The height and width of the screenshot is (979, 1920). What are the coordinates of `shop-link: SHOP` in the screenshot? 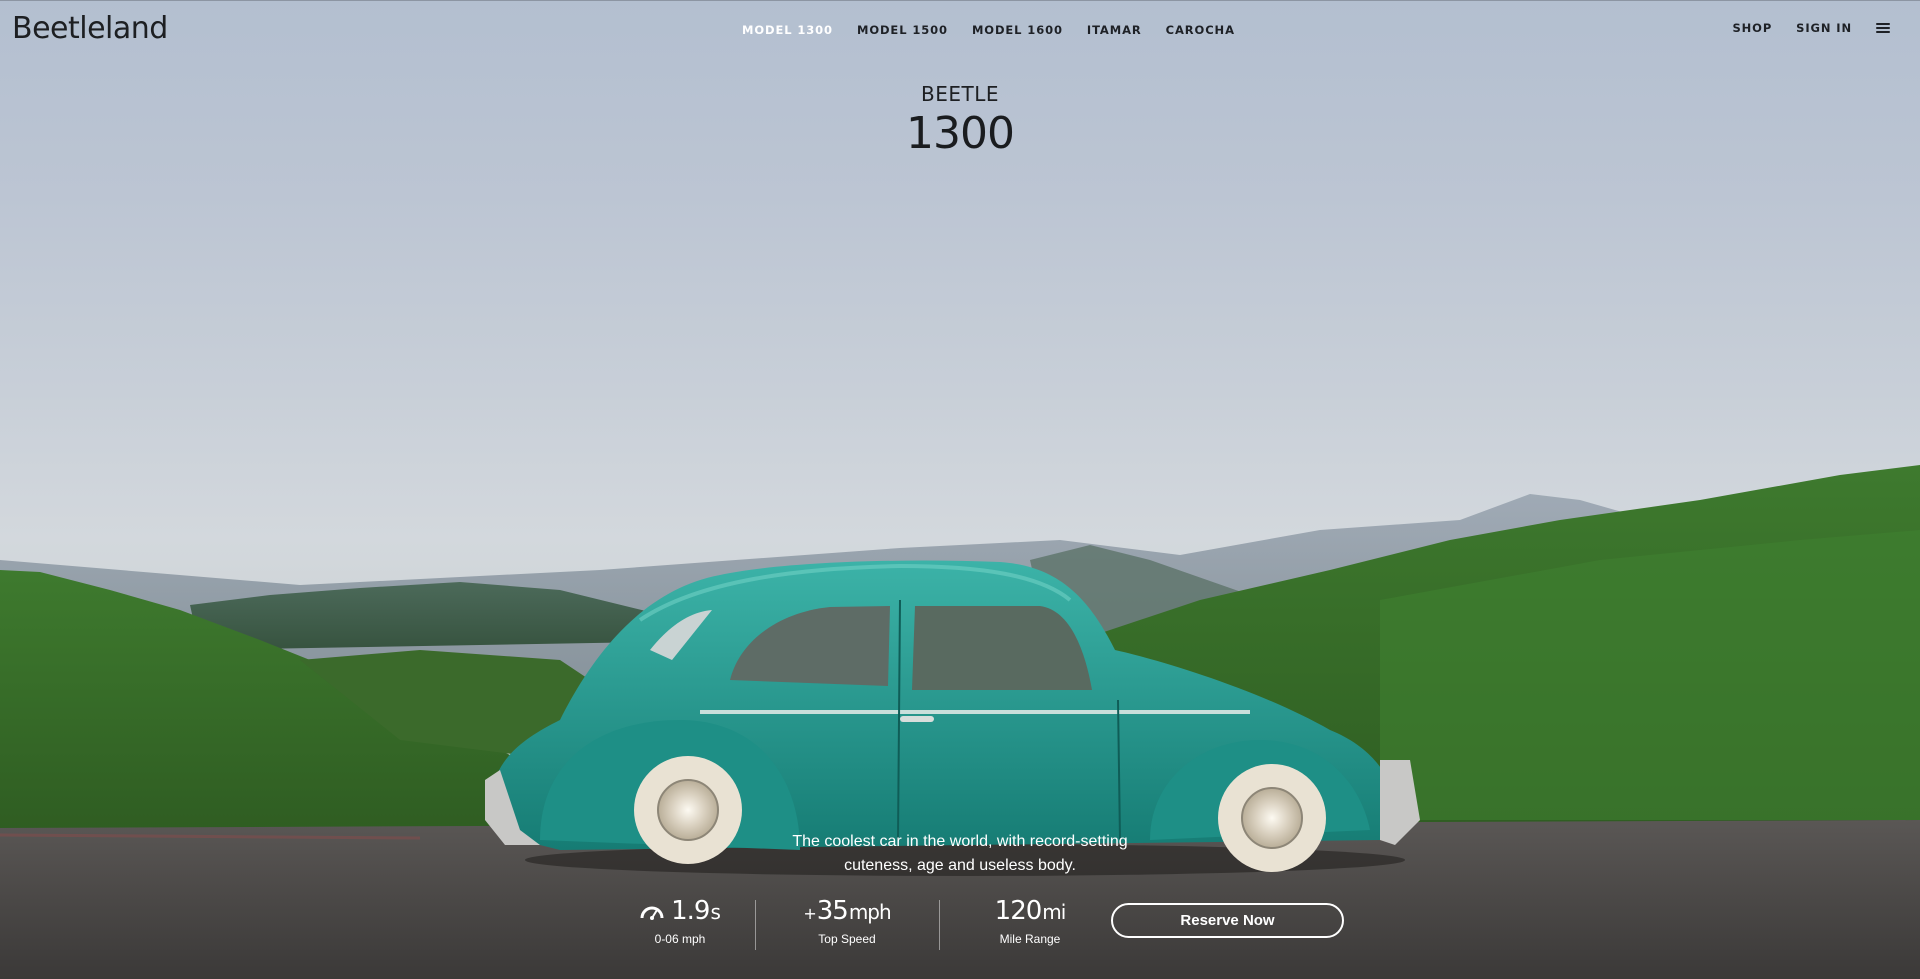 It's located at (1752, 28).